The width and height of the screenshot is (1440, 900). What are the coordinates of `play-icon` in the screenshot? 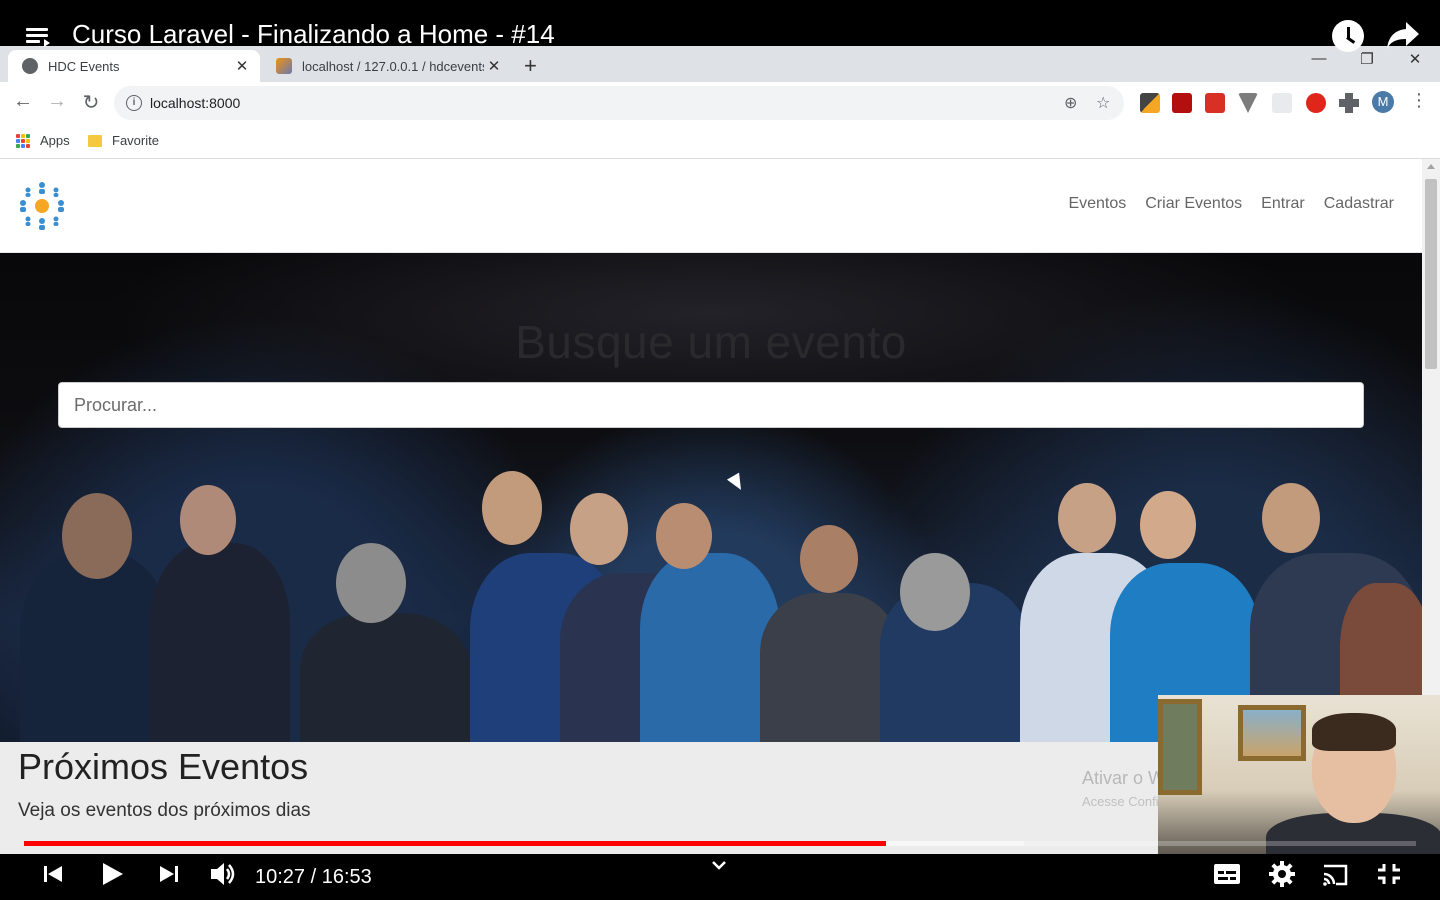 It's located at (112, 877).